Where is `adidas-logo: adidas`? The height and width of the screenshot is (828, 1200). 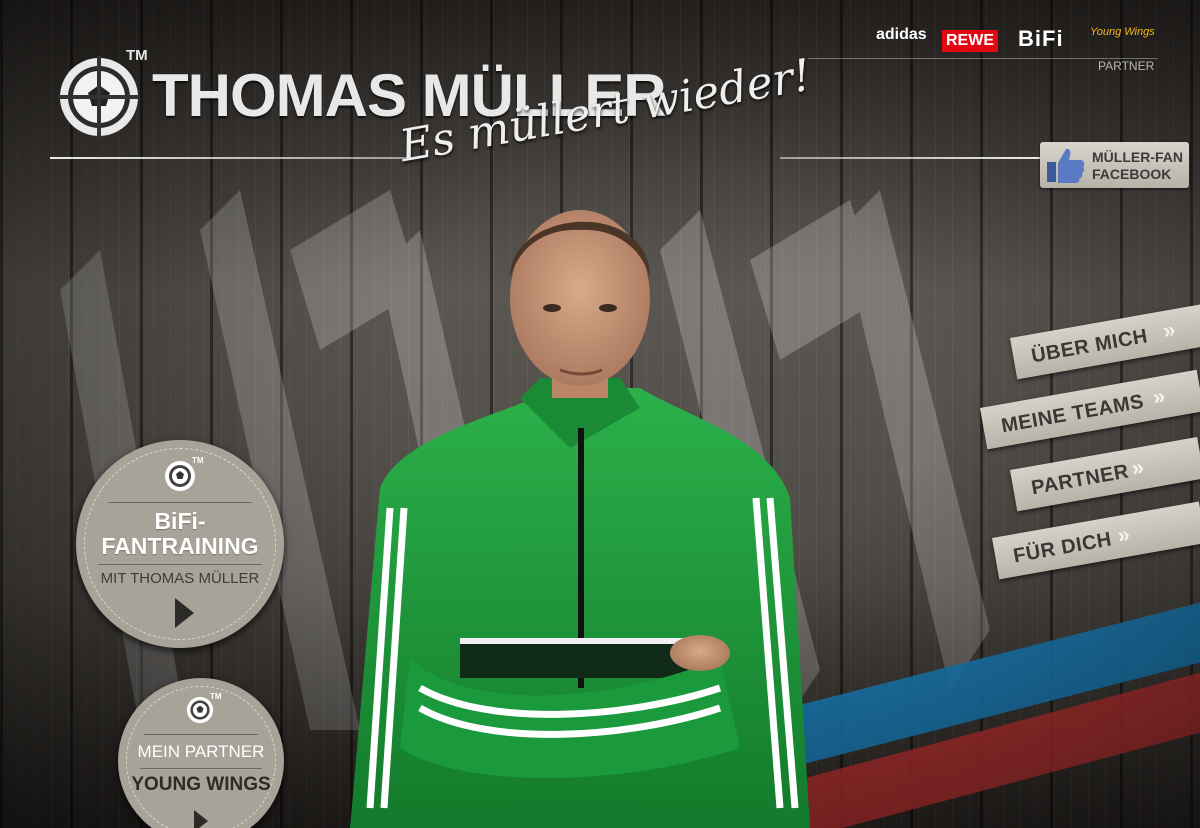 adidas-logo: adidas is located at coordinates (901, 35).